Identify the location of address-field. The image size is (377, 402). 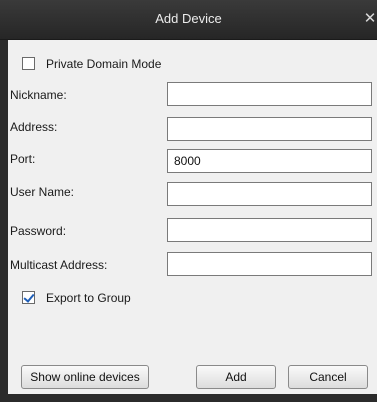
(269, 129).